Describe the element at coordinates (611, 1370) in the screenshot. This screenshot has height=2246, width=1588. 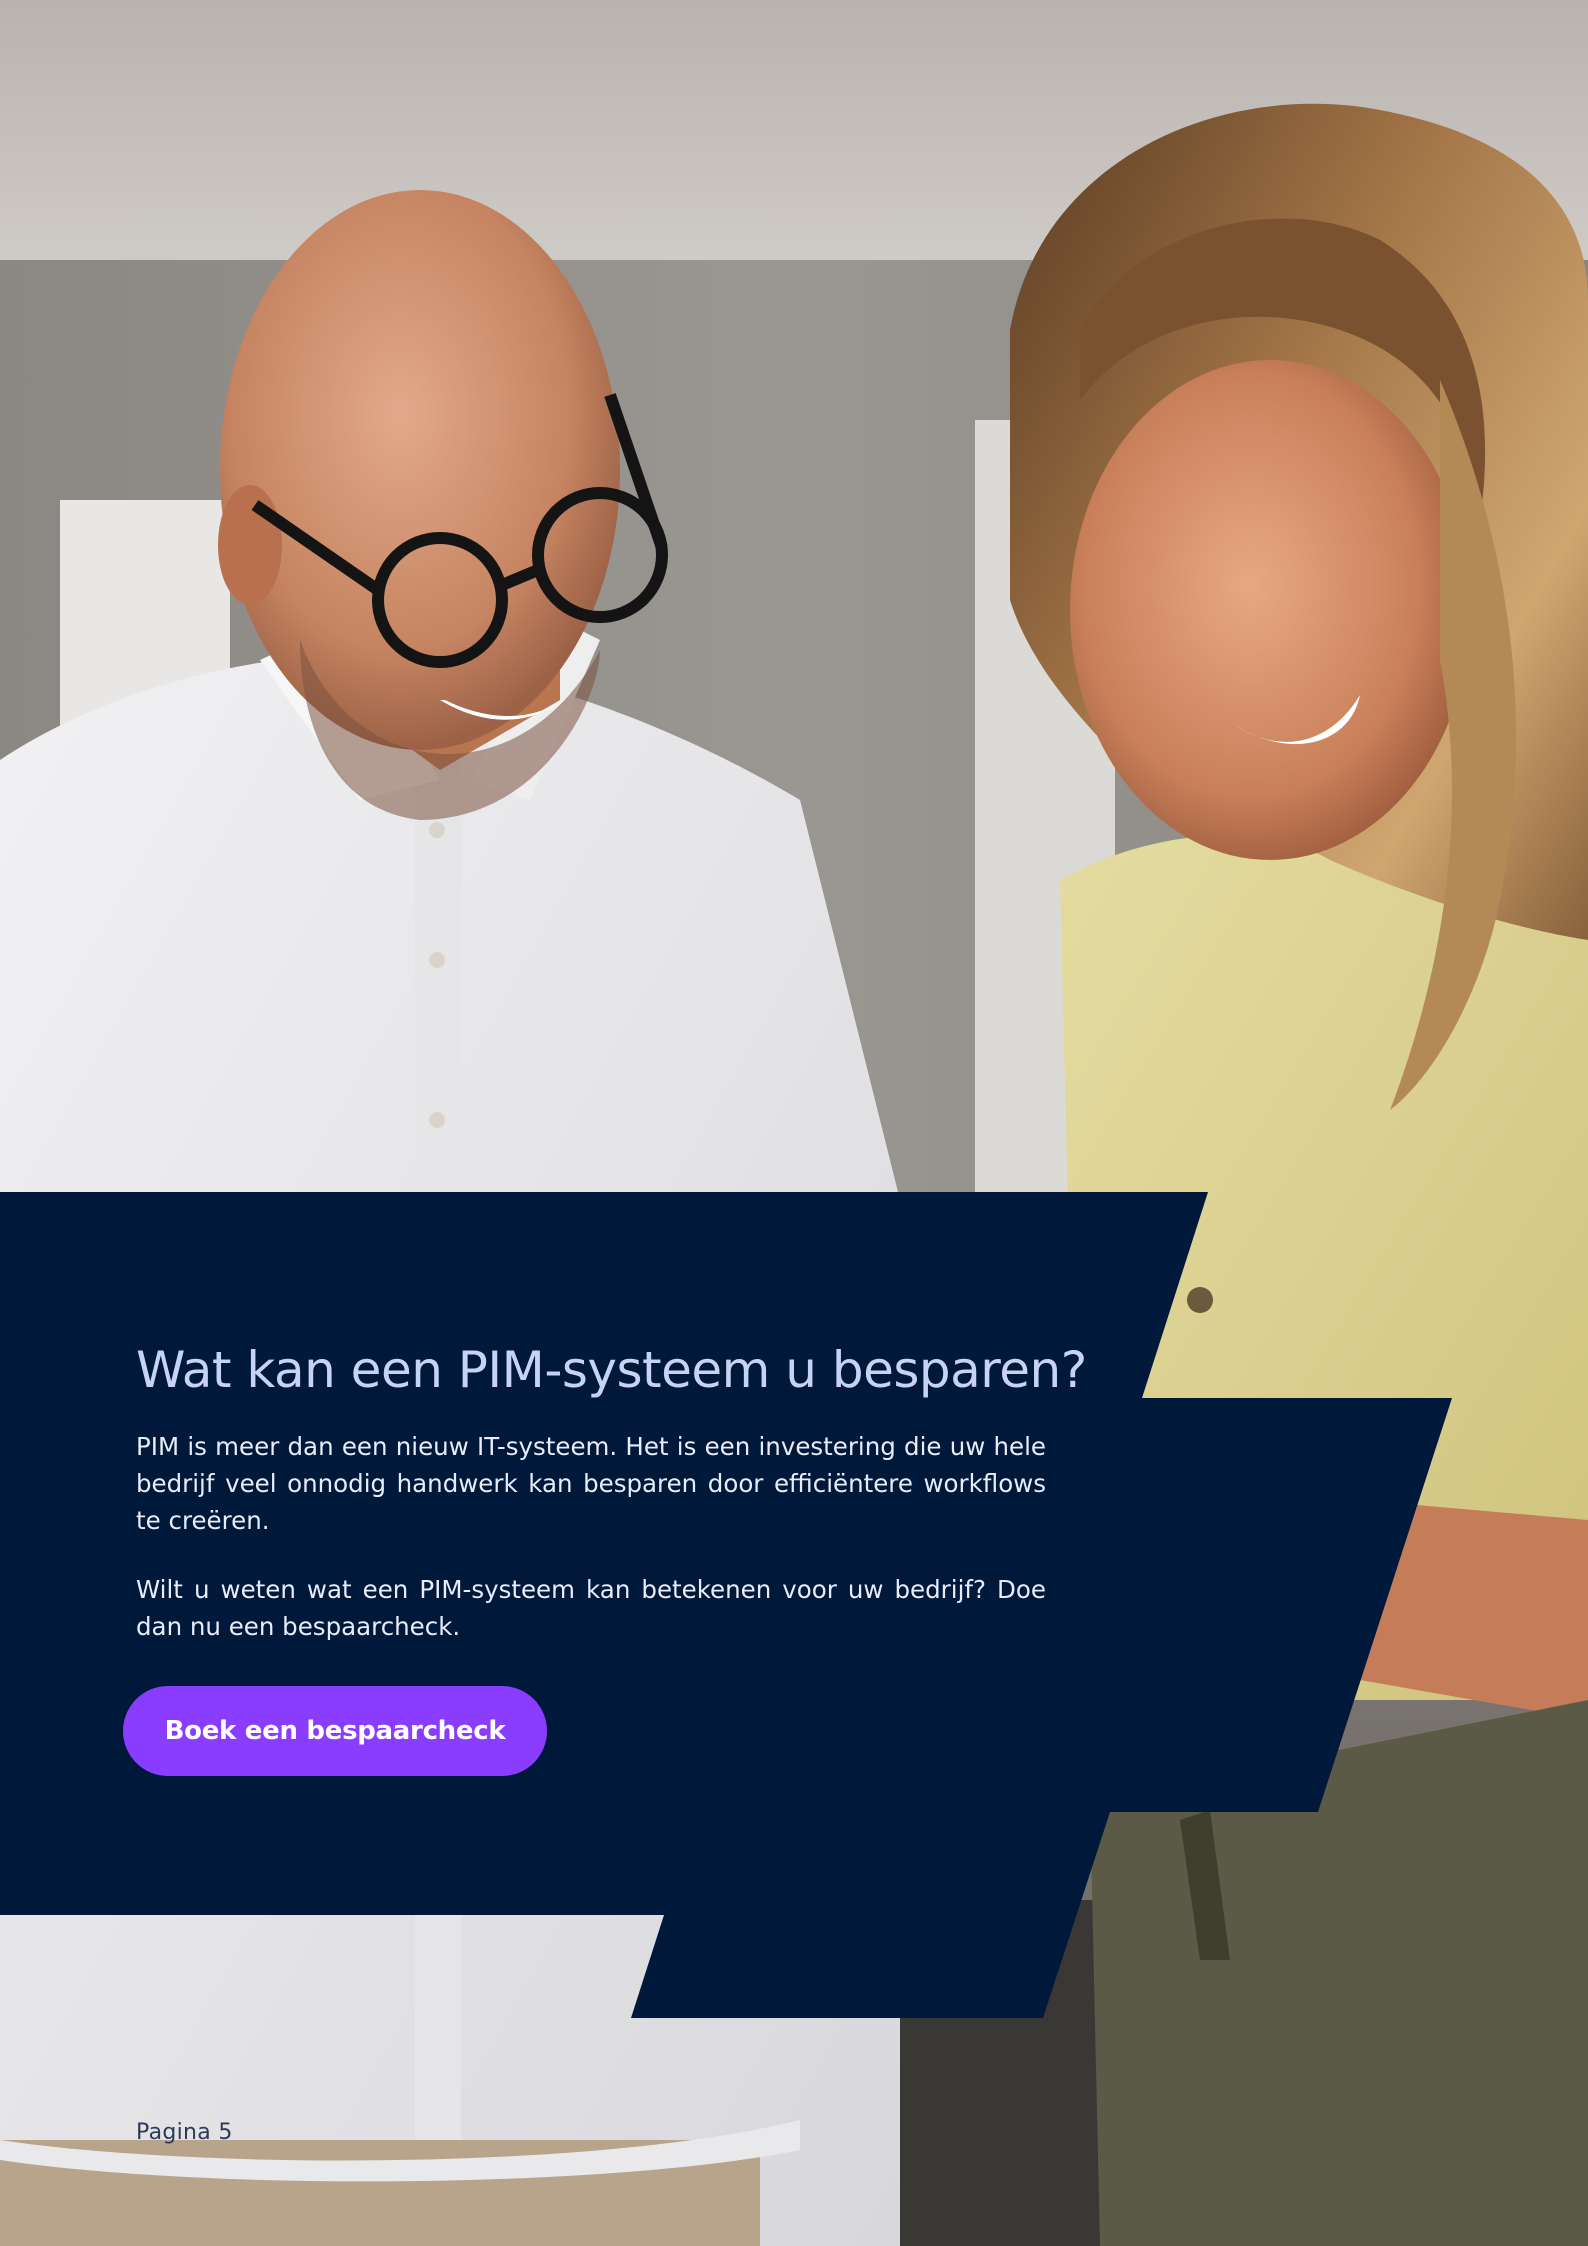
I see `page-title: Wat kan een PIM-systeem u besparen?` at that location.